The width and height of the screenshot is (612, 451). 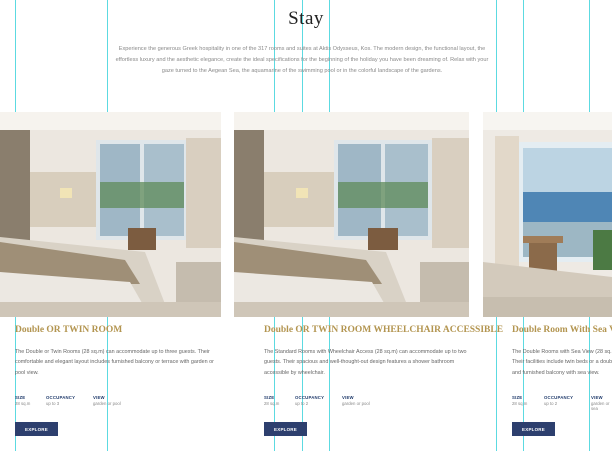 I want to click on spec-value: garden or sea, so click(x=600, y=406).